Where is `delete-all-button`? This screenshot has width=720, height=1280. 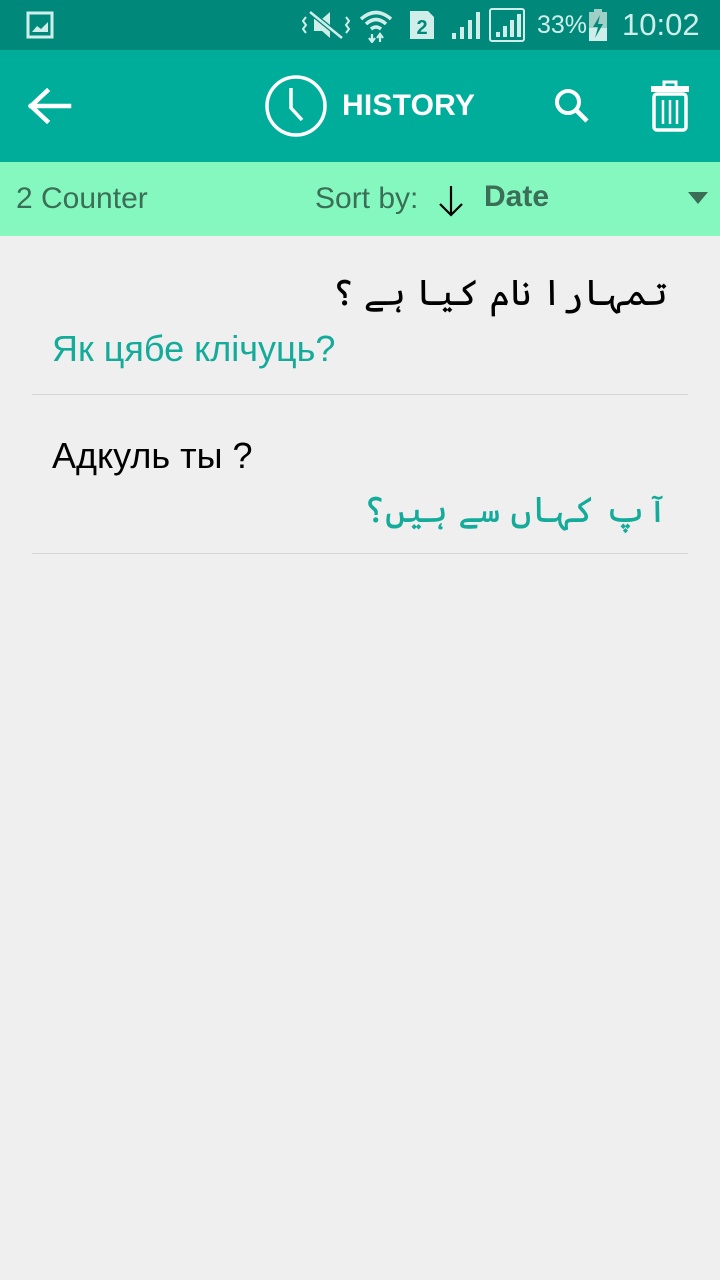 delete-all-button is located at coordinates (670, 106).